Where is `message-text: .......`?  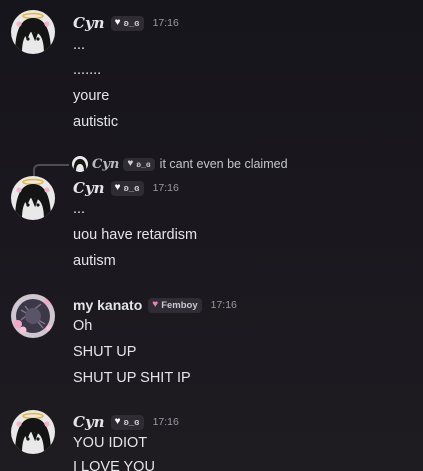
message-text: ....... is located at coordinates (87, 70).